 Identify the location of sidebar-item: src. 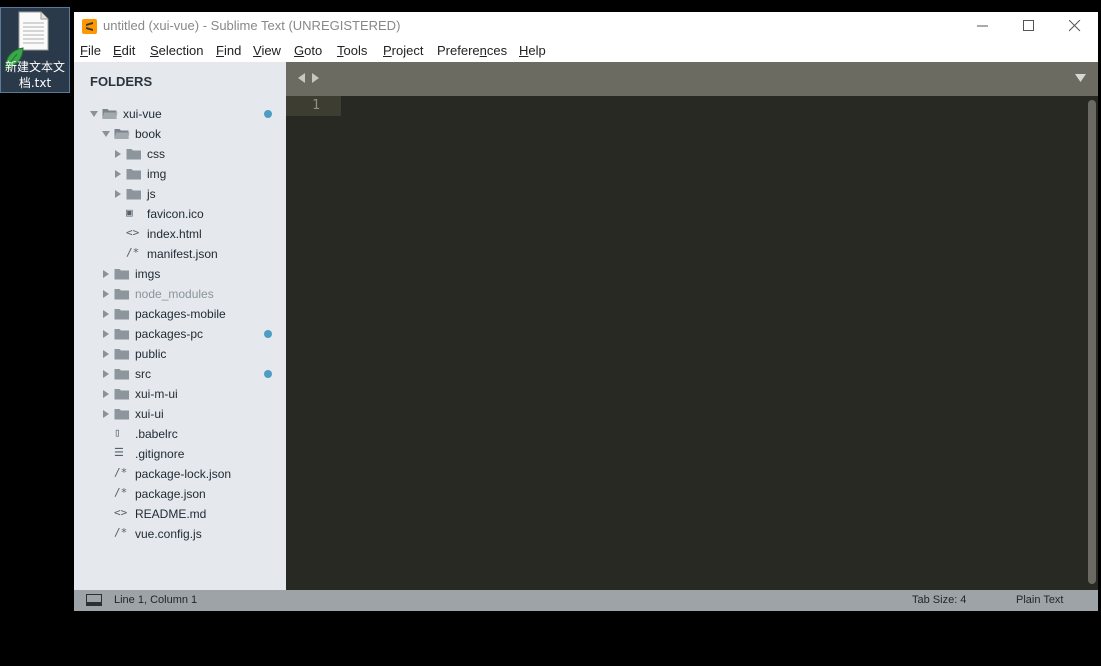
(180, 374).